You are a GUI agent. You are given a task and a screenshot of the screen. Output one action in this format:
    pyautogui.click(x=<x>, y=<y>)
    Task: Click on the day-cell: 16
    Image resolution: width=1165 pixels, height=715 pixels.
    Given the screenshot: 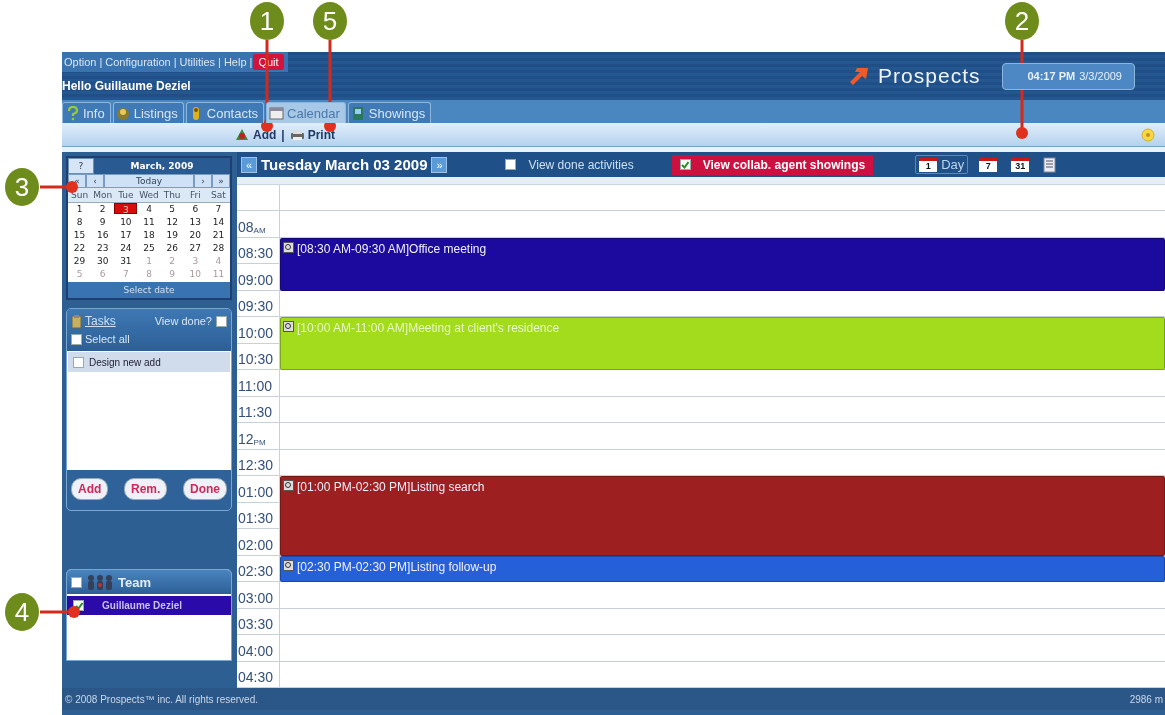 What is the action you would take?
    pyautogui.click(x=103, y=235)
    